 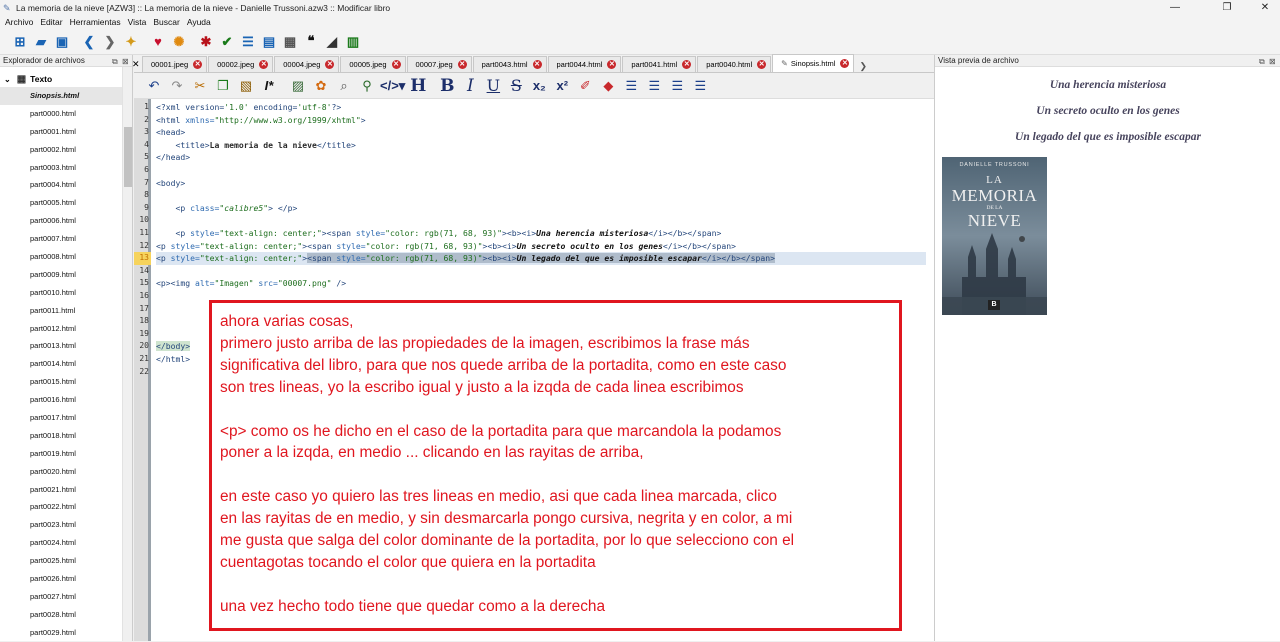 What do you see at coordinates (66, 329) in the screenshot?
I see `file-item: part0012.html` at bounding box center [66, 329].